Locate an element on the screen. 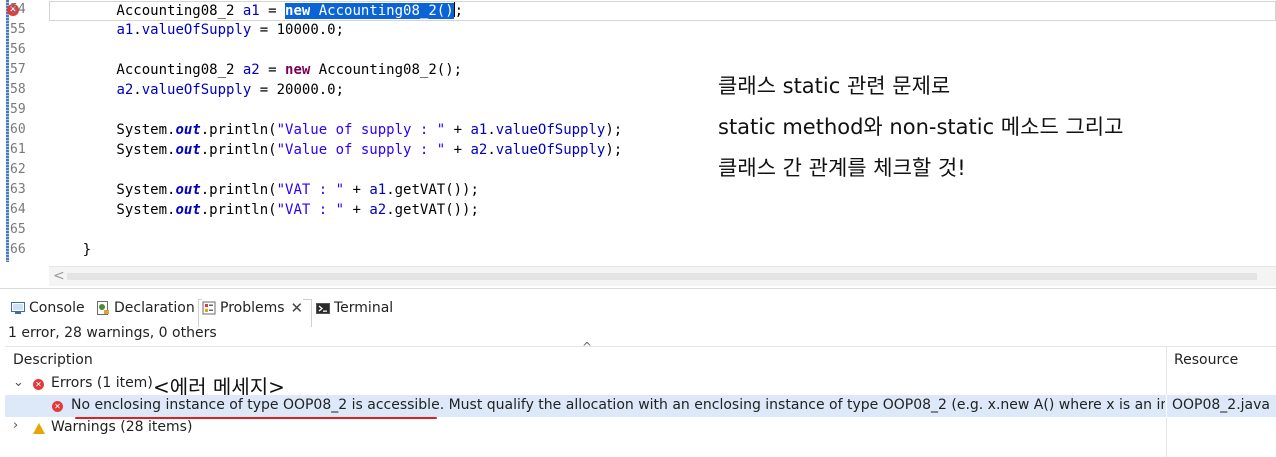 This screenshot has height=457, width=1276. problems-summary: 1 error, 28 warnings, 0 others is located at coordinates (112, 333).